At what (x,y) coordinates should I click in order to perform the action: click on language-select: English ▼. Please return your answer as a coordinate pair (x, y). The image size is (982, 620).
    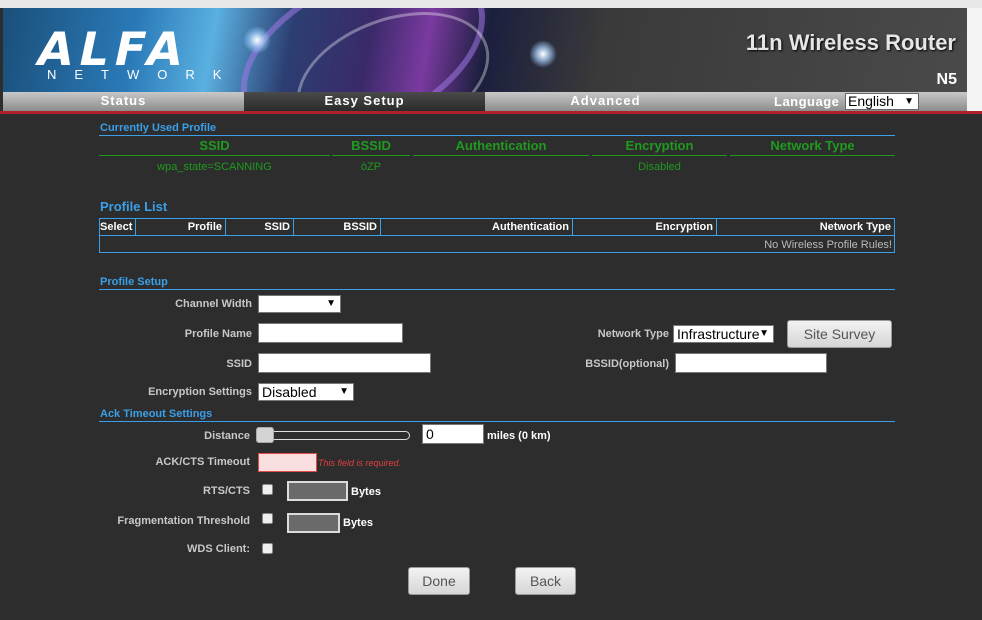
    Looking at the image, I should click on (882, 101).